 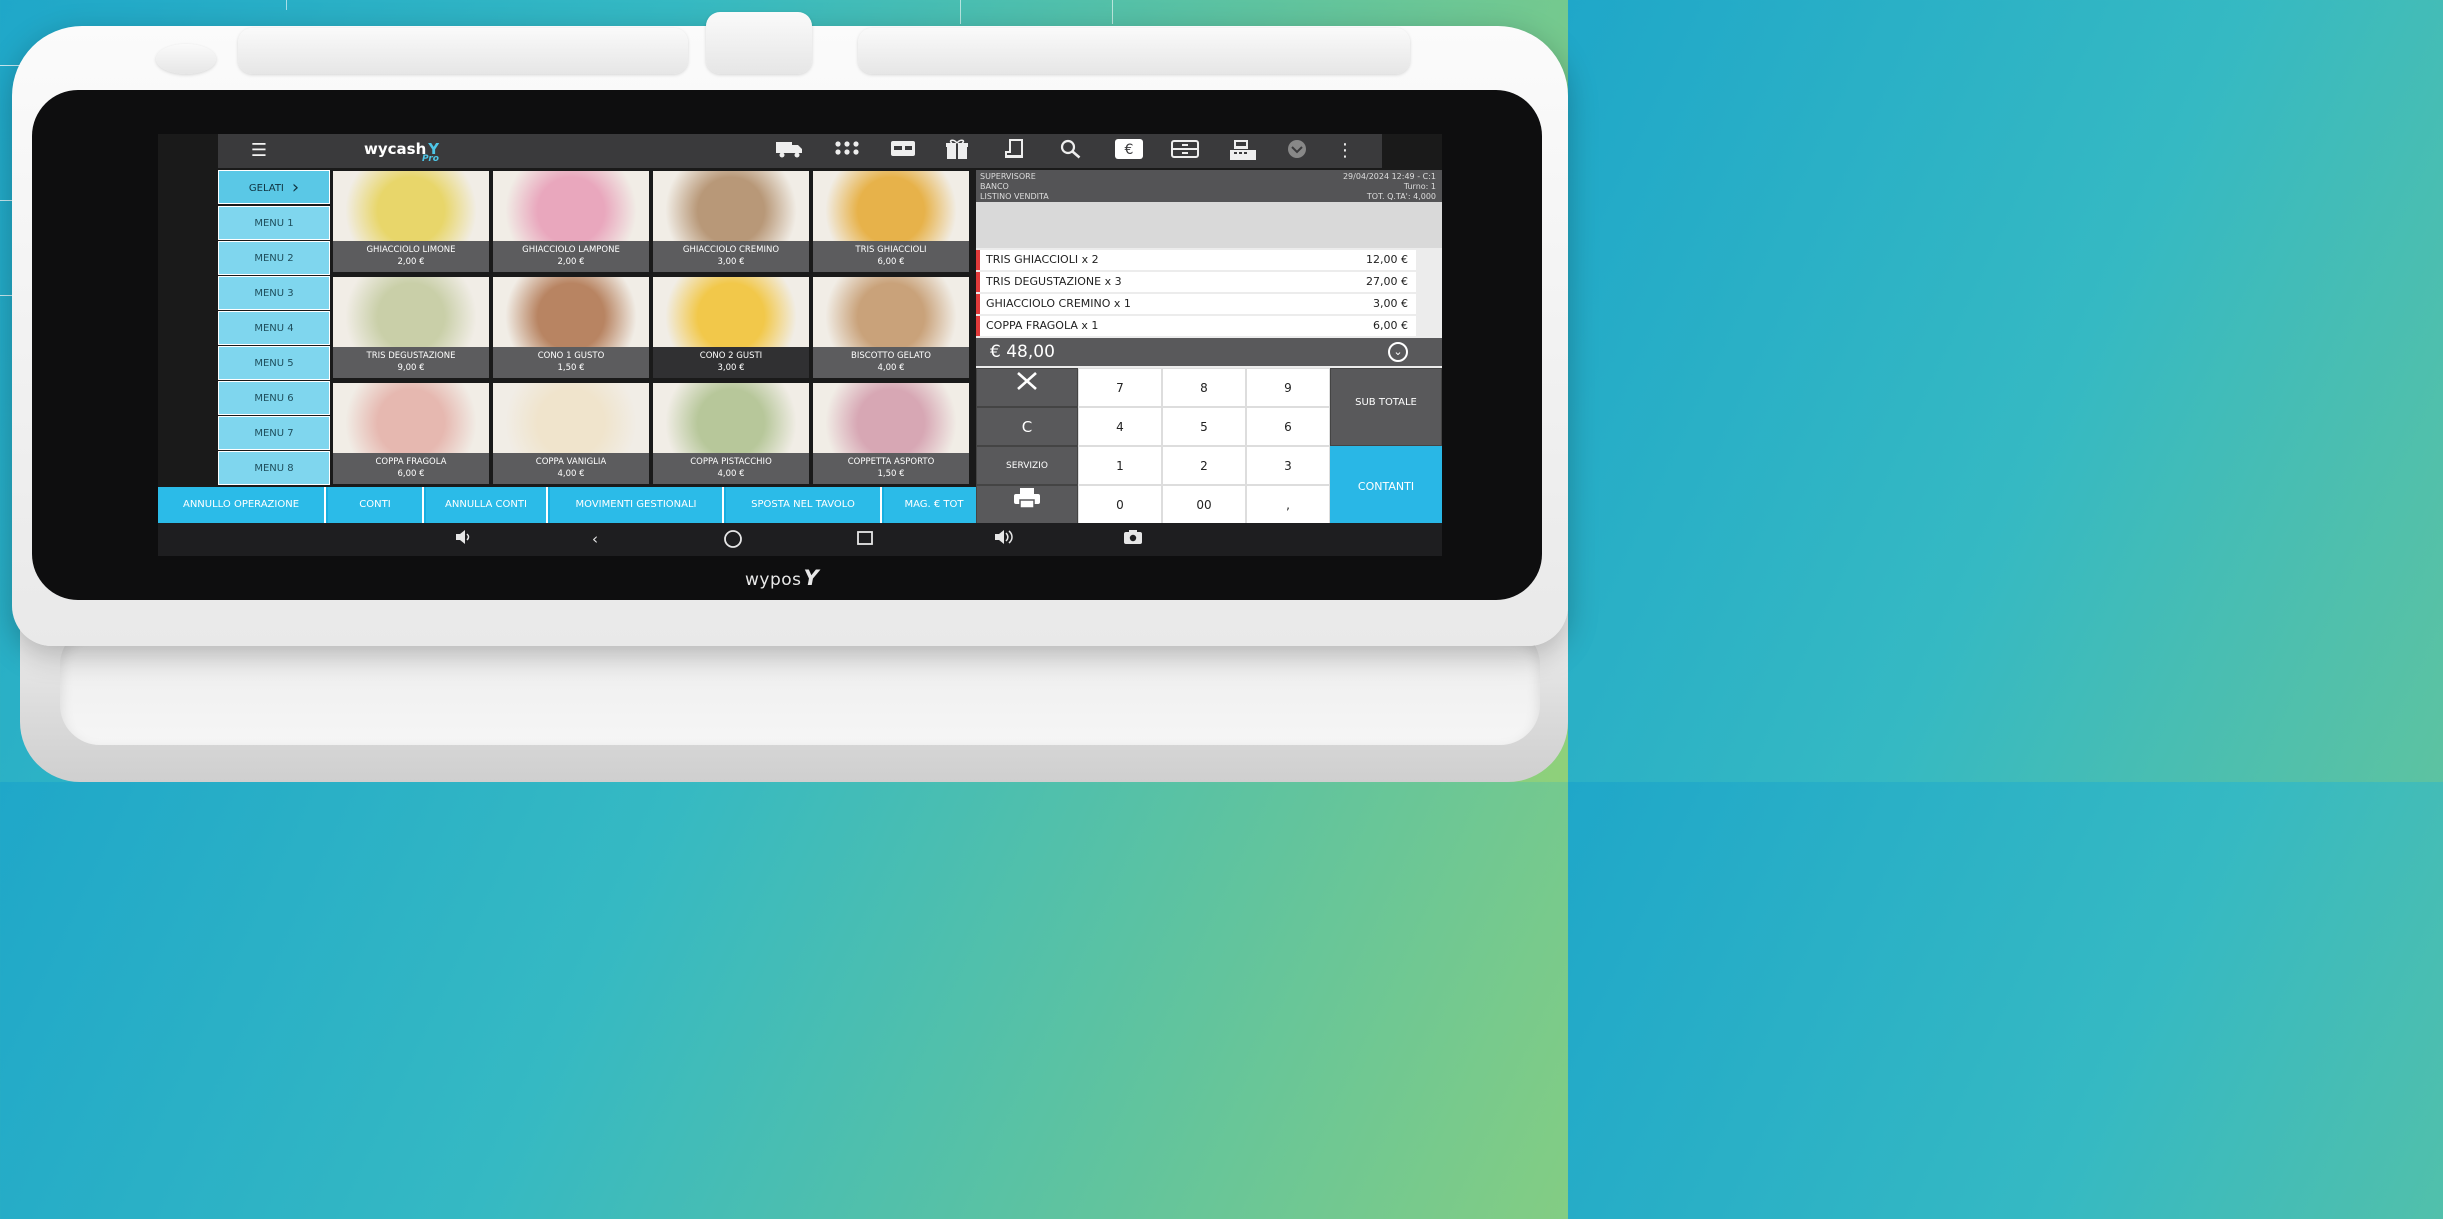 What do you see at coordinates (274, 468) in the screenshot?
I see `category-menu-8: MENU 8` at bounding box center [274, 468].